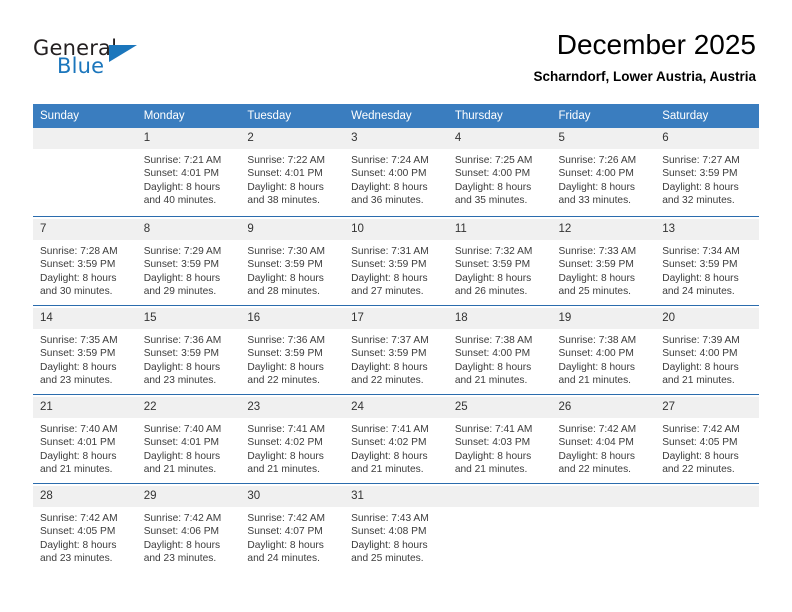  Describe the element at coordinates (389, 443) in the screenshot. I see `sunset-text: Sunset: 4:02 PM` at that location.